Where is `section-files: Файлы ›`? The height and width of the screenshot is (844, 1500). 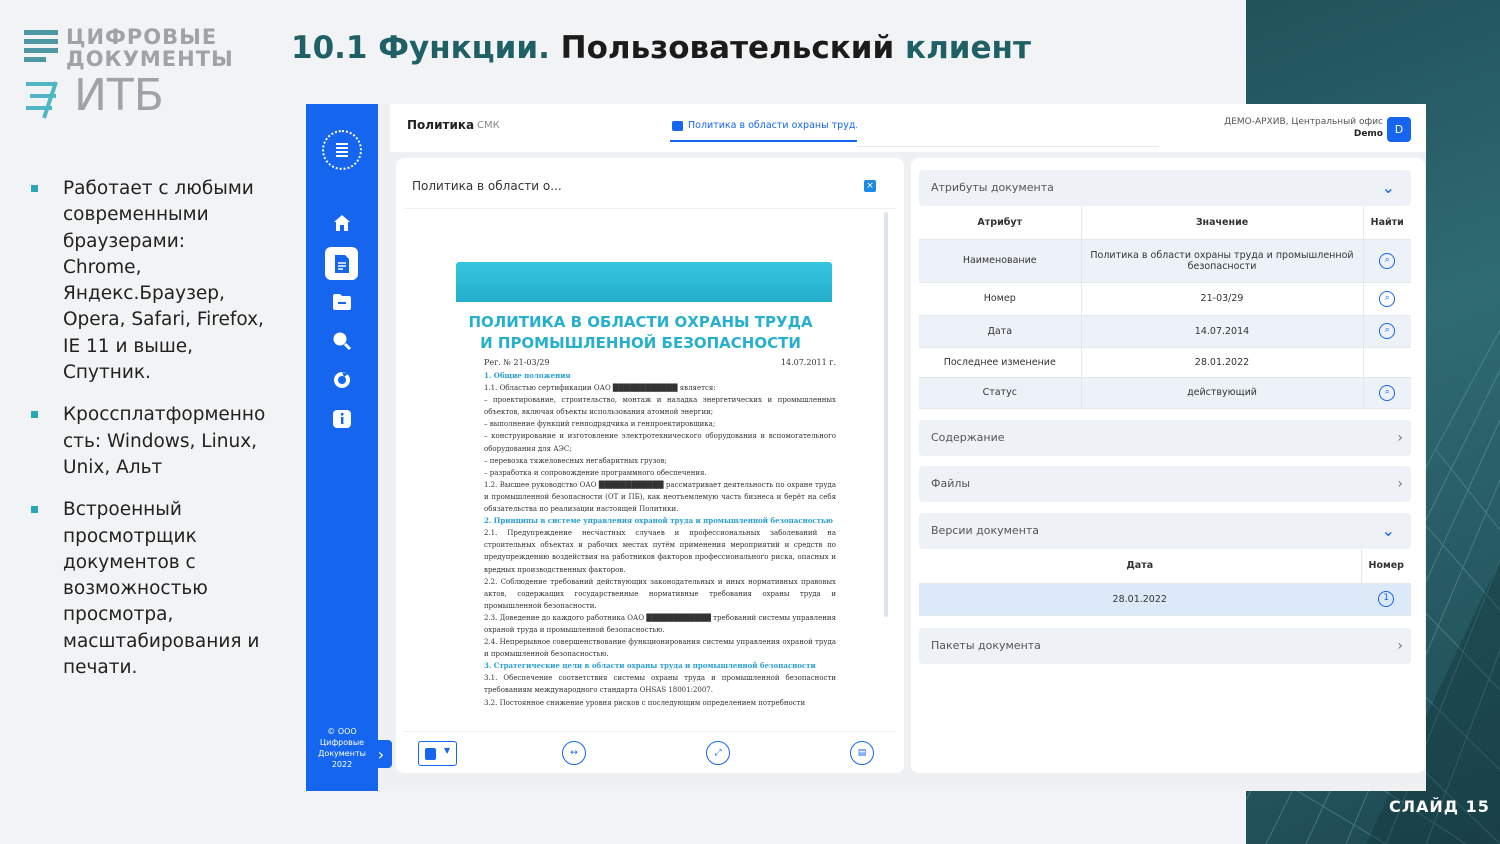 section-files: Файлы › is located at coordinates (1165, 484).